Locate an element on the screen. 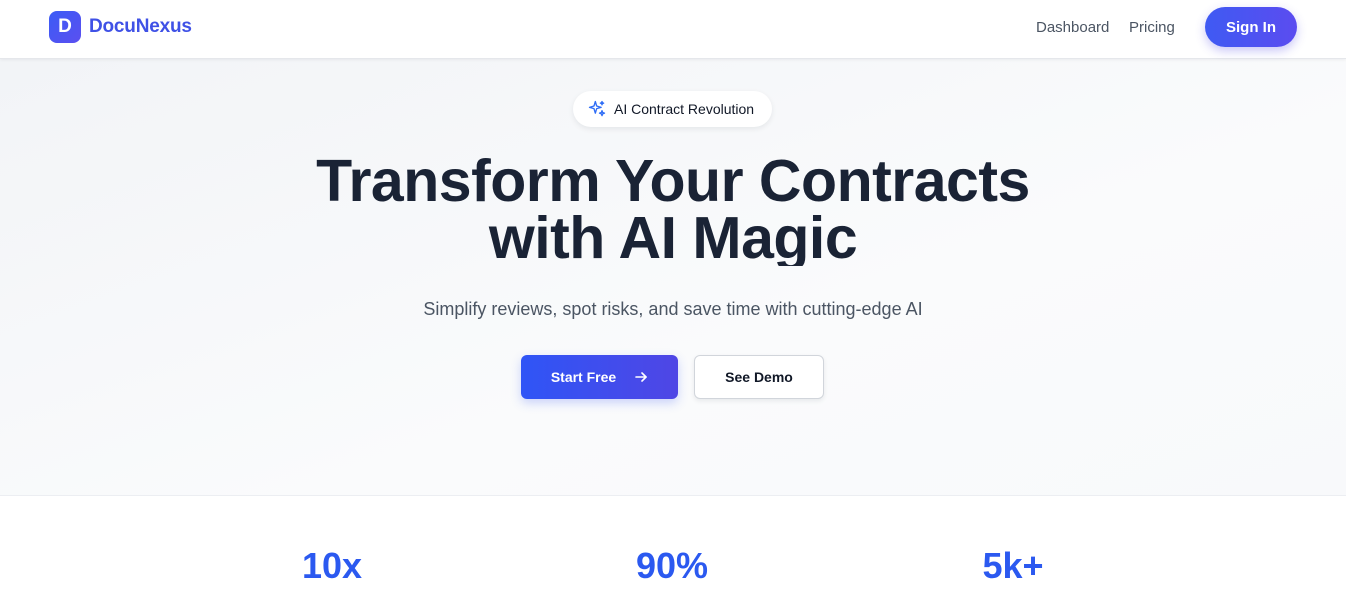 Image resolution: width=1346 pixels, height=592 pixels. brand-name: DocuNexus is located at coordinates (140, 26).